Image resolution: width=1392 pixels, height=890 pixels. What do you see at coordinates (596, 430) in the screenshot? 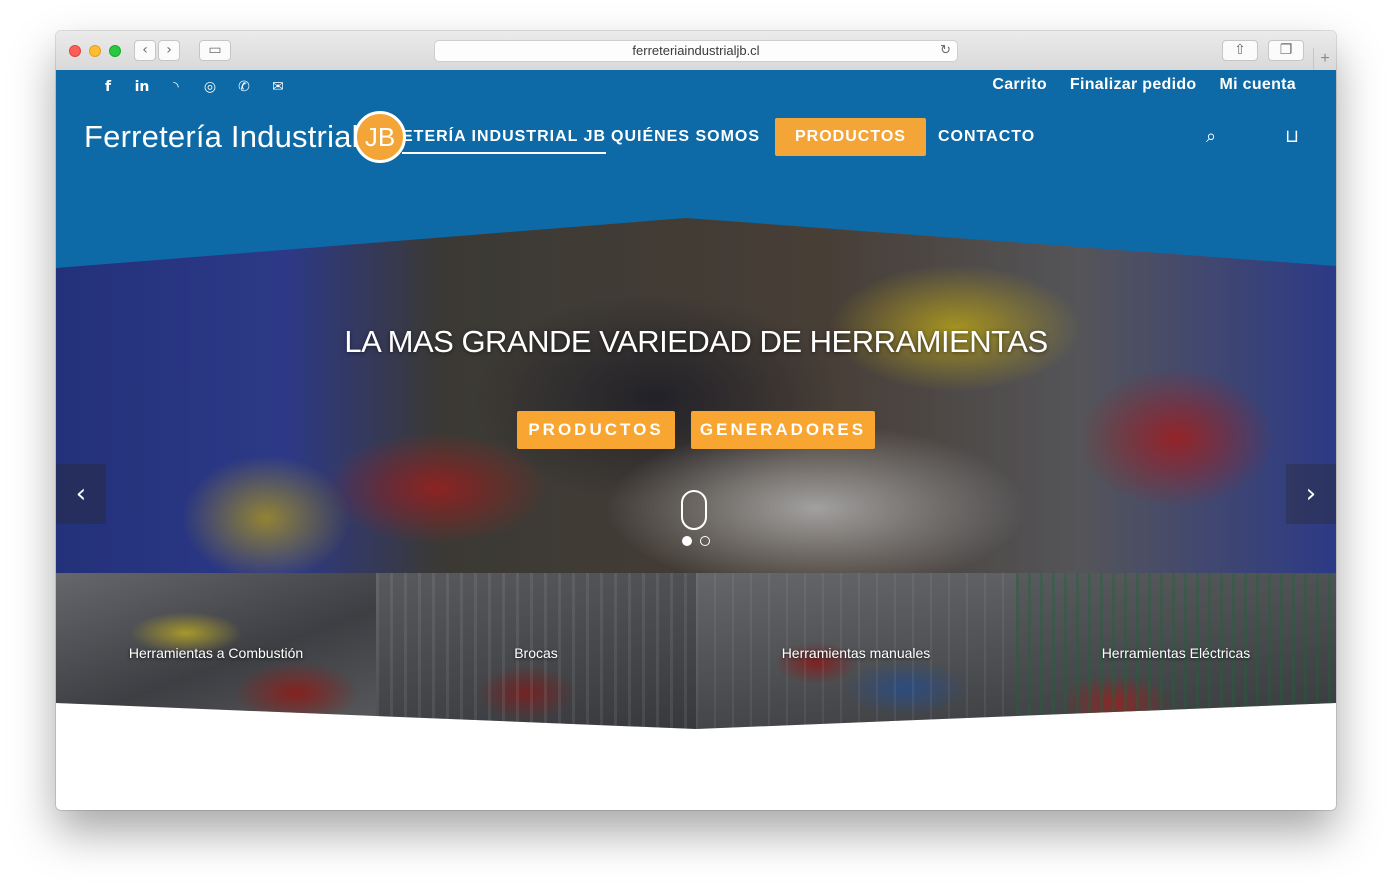
I see `hero-products-button: PRODUCTOS` at bounding box center [596, 430].